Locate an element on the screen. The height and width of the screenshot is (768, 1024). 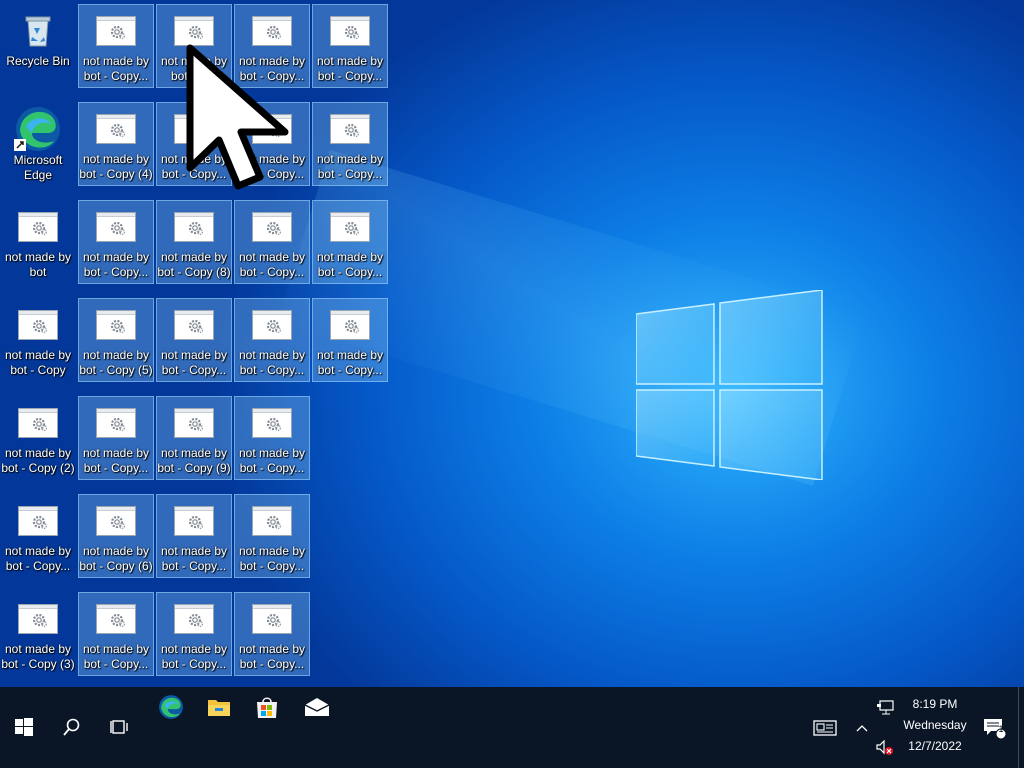
recycle-bin-icon is located at coordinates (38, 31).